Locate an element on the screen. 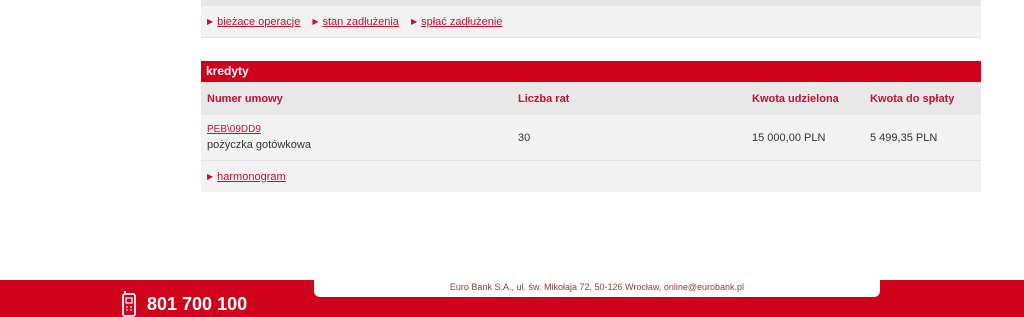 Image resolution: width=1024 pixels, height=317 pixels. column-header-amount-granted: Kwota udzielona is located at coordinates (795, 99).